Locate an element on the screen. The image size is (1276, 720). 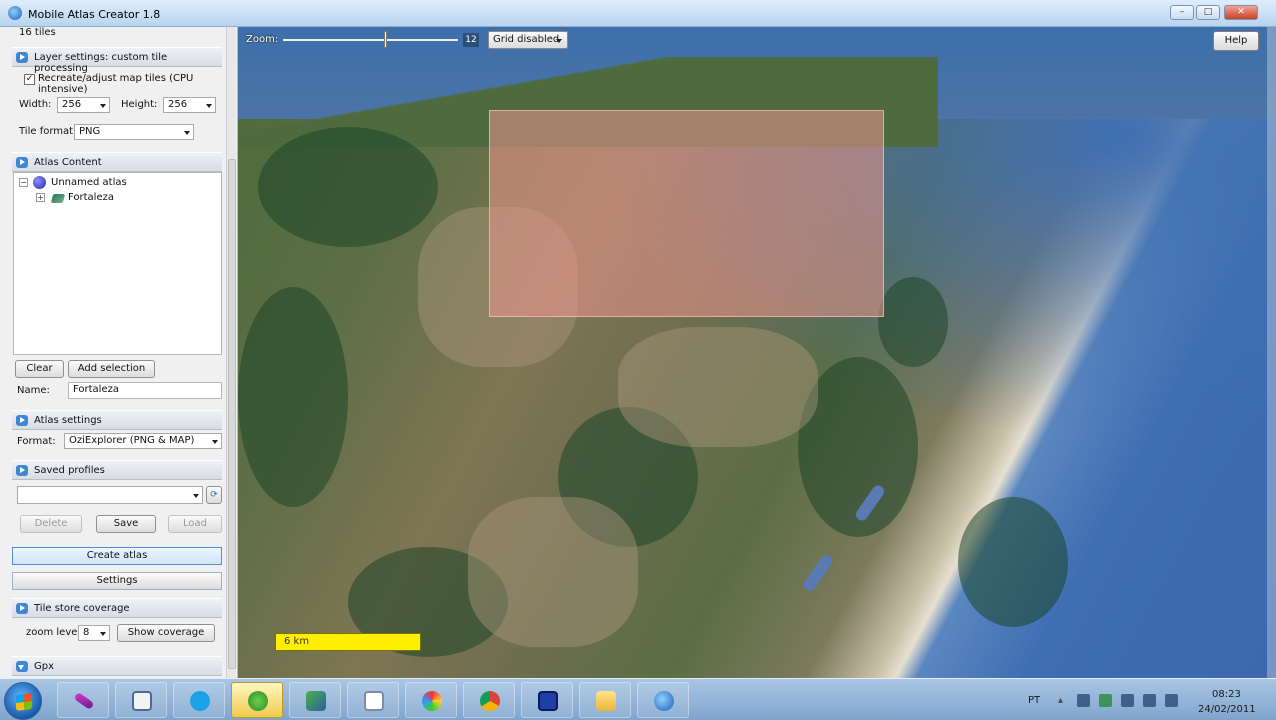
expand-icon: + is located at coordinates (40, 197).